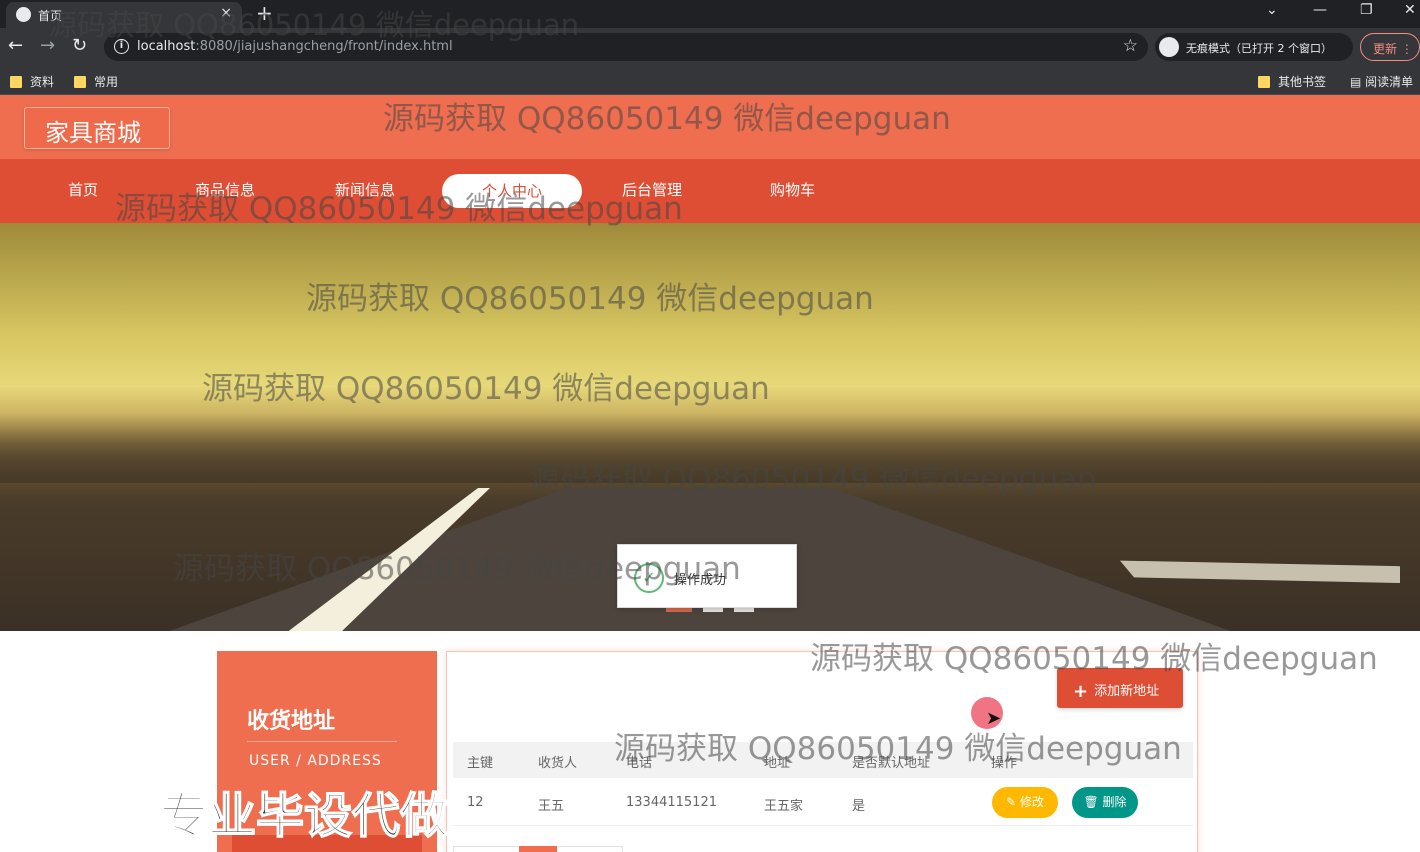 This screenshot has height=852, width=1420. What do you see at coordinates (700, 580) in the screenshot?
I see `toast-message: 操作成功` at bounding box center [700, 580].